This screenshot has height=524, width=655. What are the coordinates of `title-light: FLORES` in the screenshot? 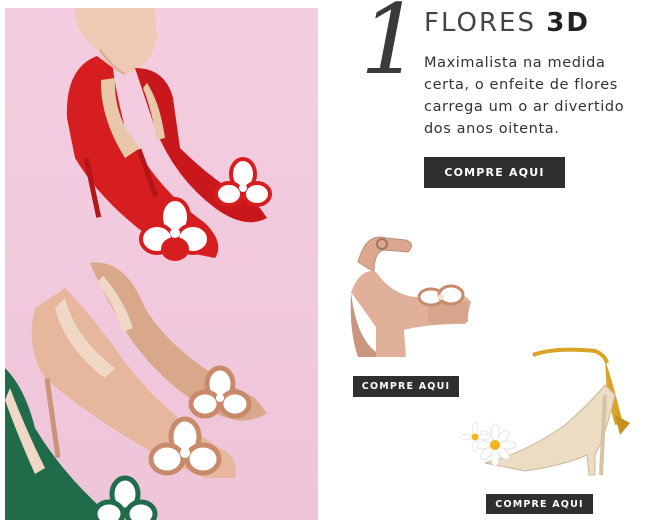 It's located at (480, 23).